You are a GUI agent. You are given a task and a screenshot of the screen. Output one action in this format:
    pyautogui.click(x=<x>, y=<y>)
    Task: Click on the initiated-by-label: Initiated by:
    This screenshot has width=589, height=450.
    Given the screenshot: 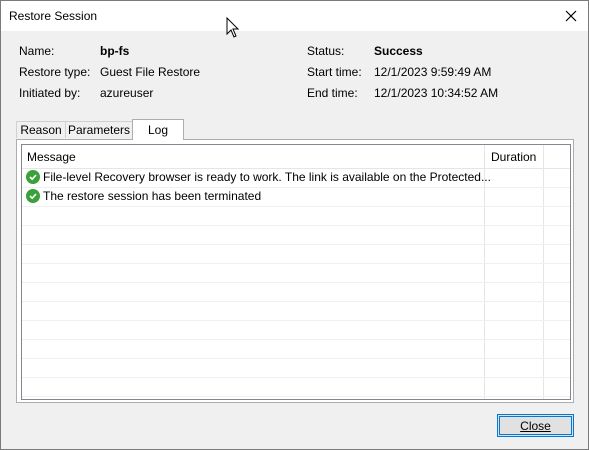 What is the action you would take?
    pyautogui.click(x=50, y=93)
    